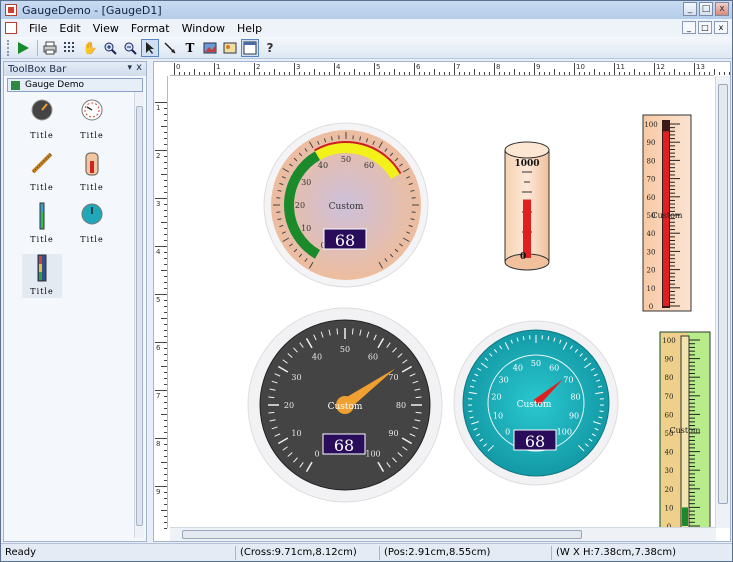 The image size is (733, 562). I want to click on tool-thermometer: Title, so click(42, 224).